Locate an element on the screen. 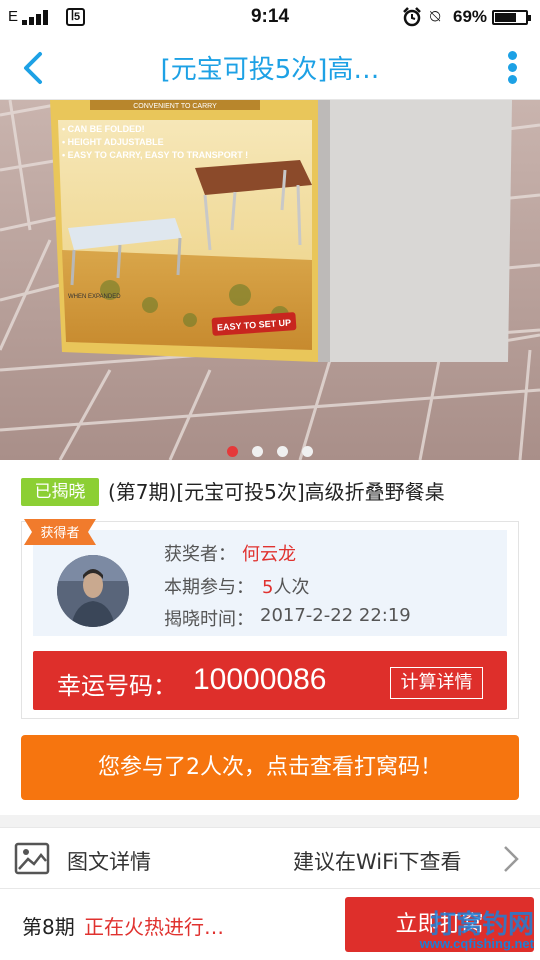 The height and width of the screenshot is (960, 540). vibrate-icon: ⍉ is located at coordinates (435, 16).